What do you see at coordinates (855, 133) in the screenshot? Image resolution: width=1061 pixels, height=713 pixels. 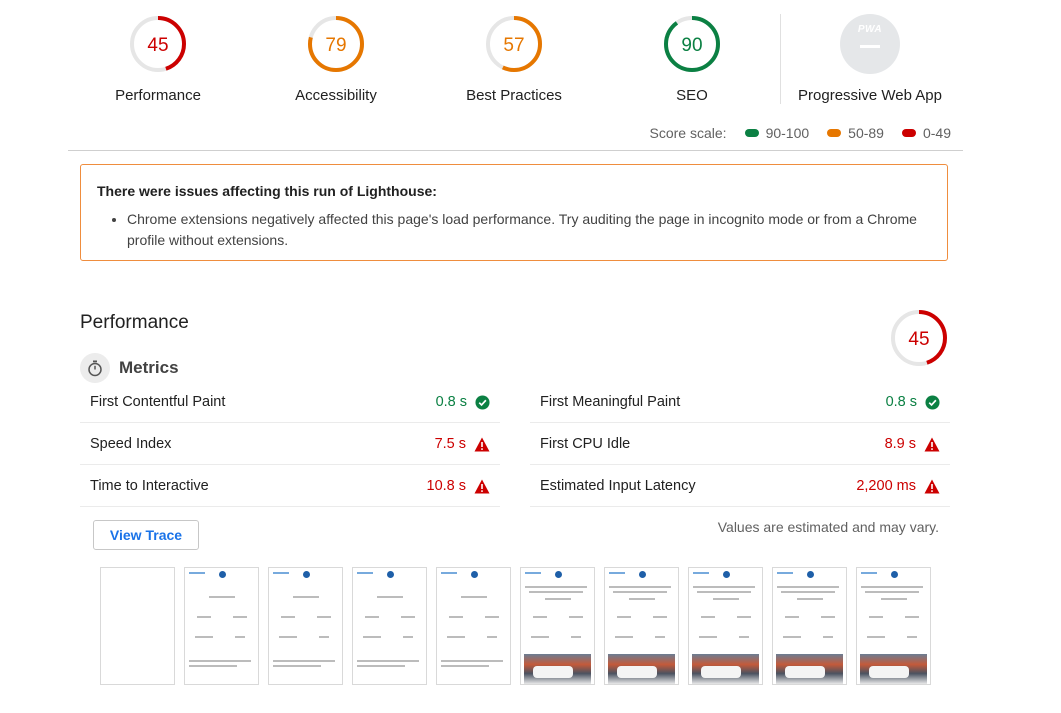 I see `scale-average: 50-89` at bounding box center [855, 133].